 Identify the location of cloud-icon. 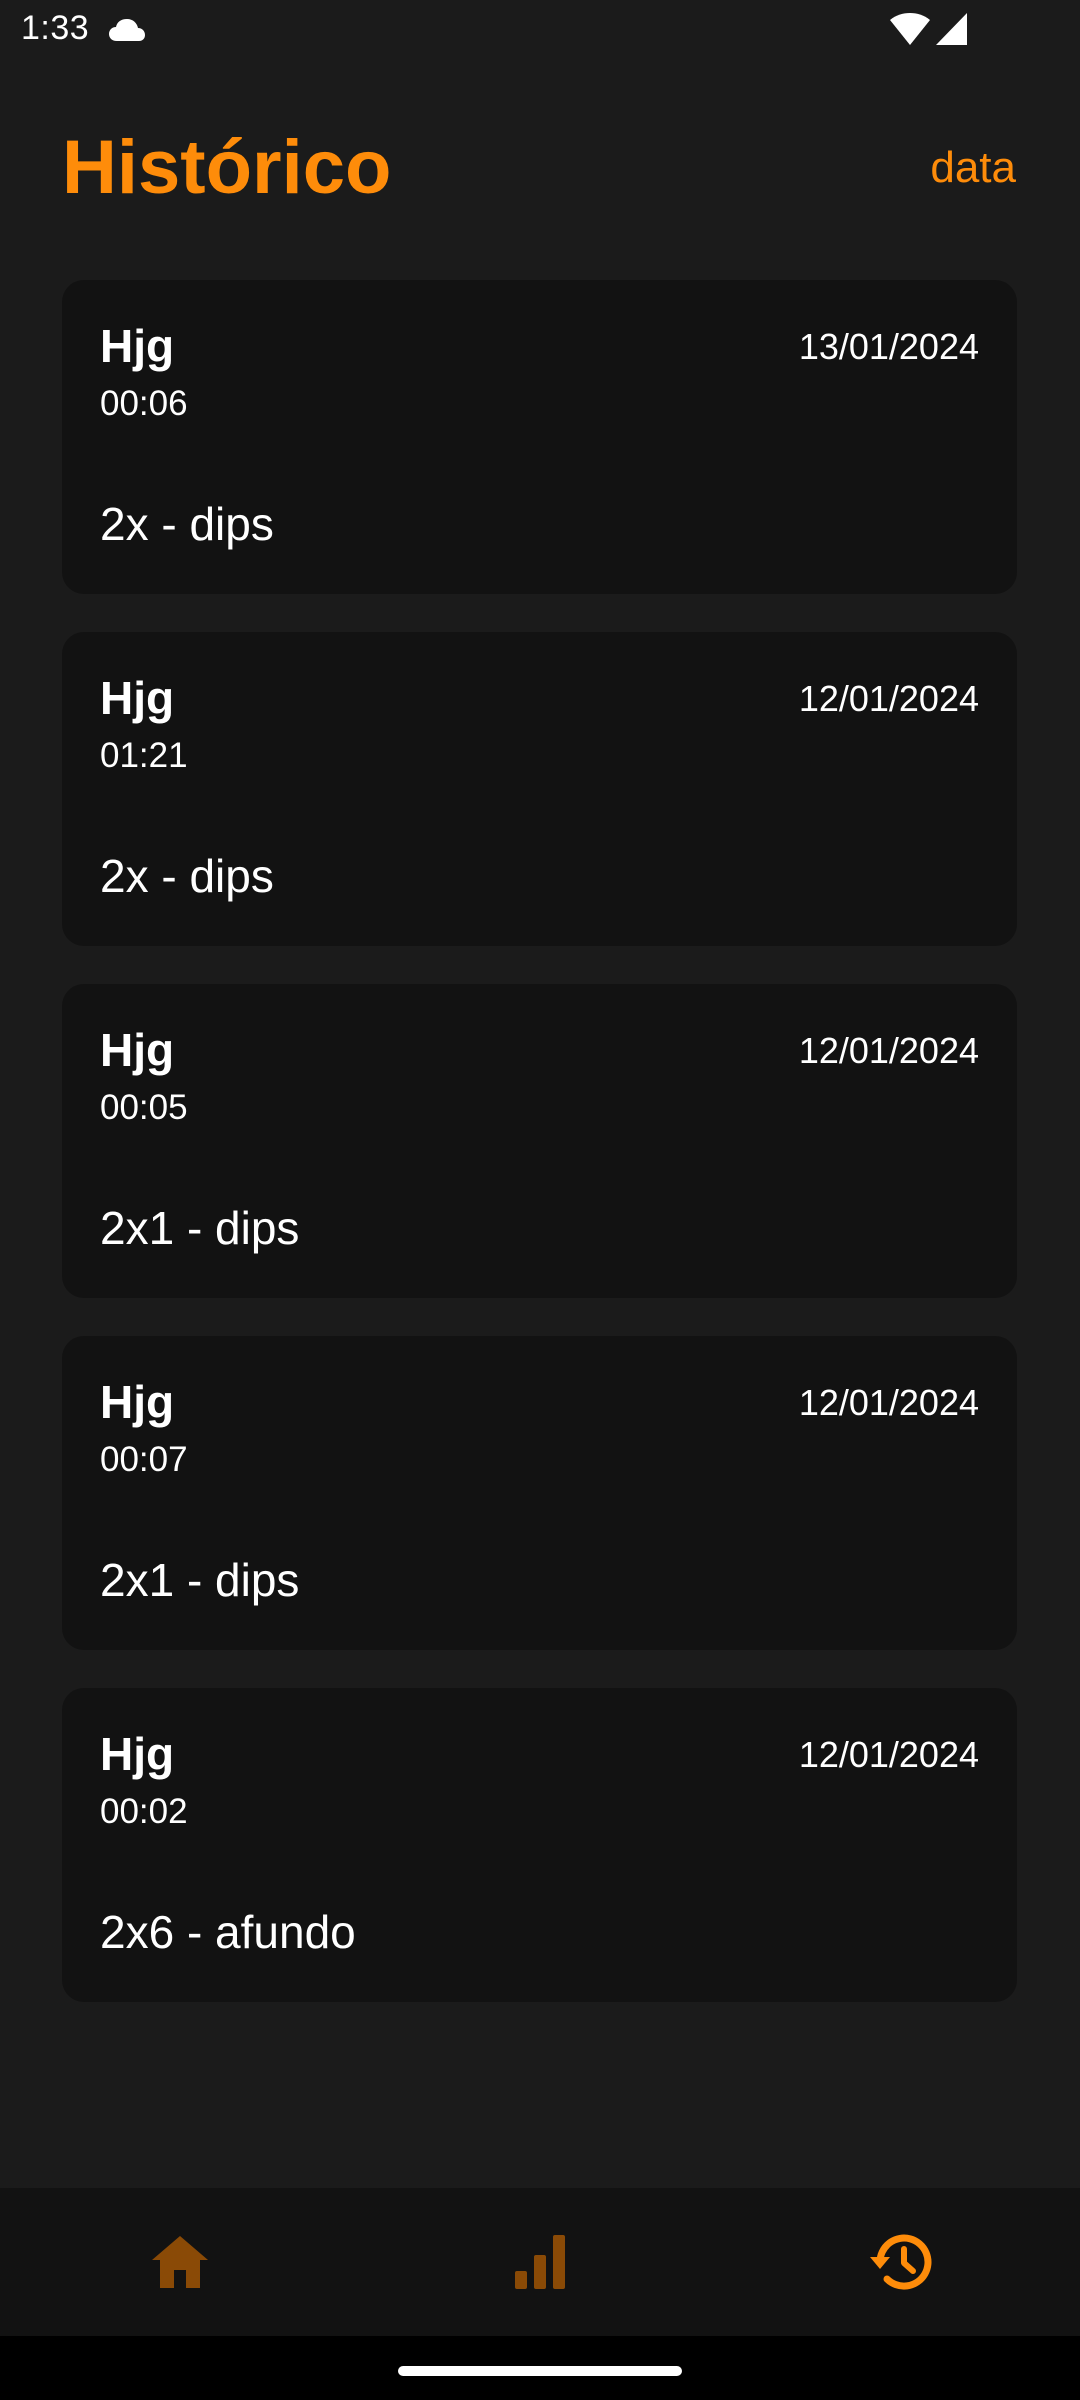
(127, 30).